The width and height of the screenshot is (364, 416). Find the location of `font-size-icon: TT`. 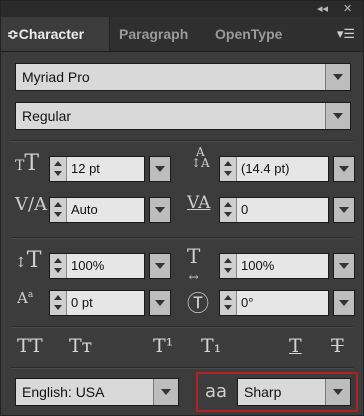

font-size-icon: TT is located at coordinates (27, 163).